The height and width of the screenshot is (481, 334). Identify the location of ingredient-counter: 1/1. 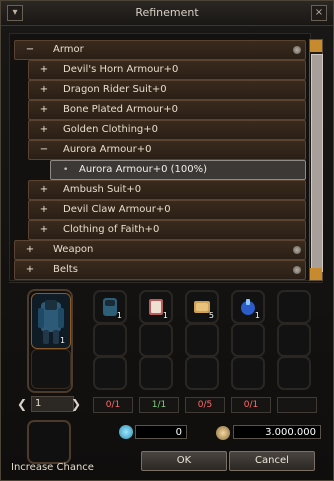
(159, 405).